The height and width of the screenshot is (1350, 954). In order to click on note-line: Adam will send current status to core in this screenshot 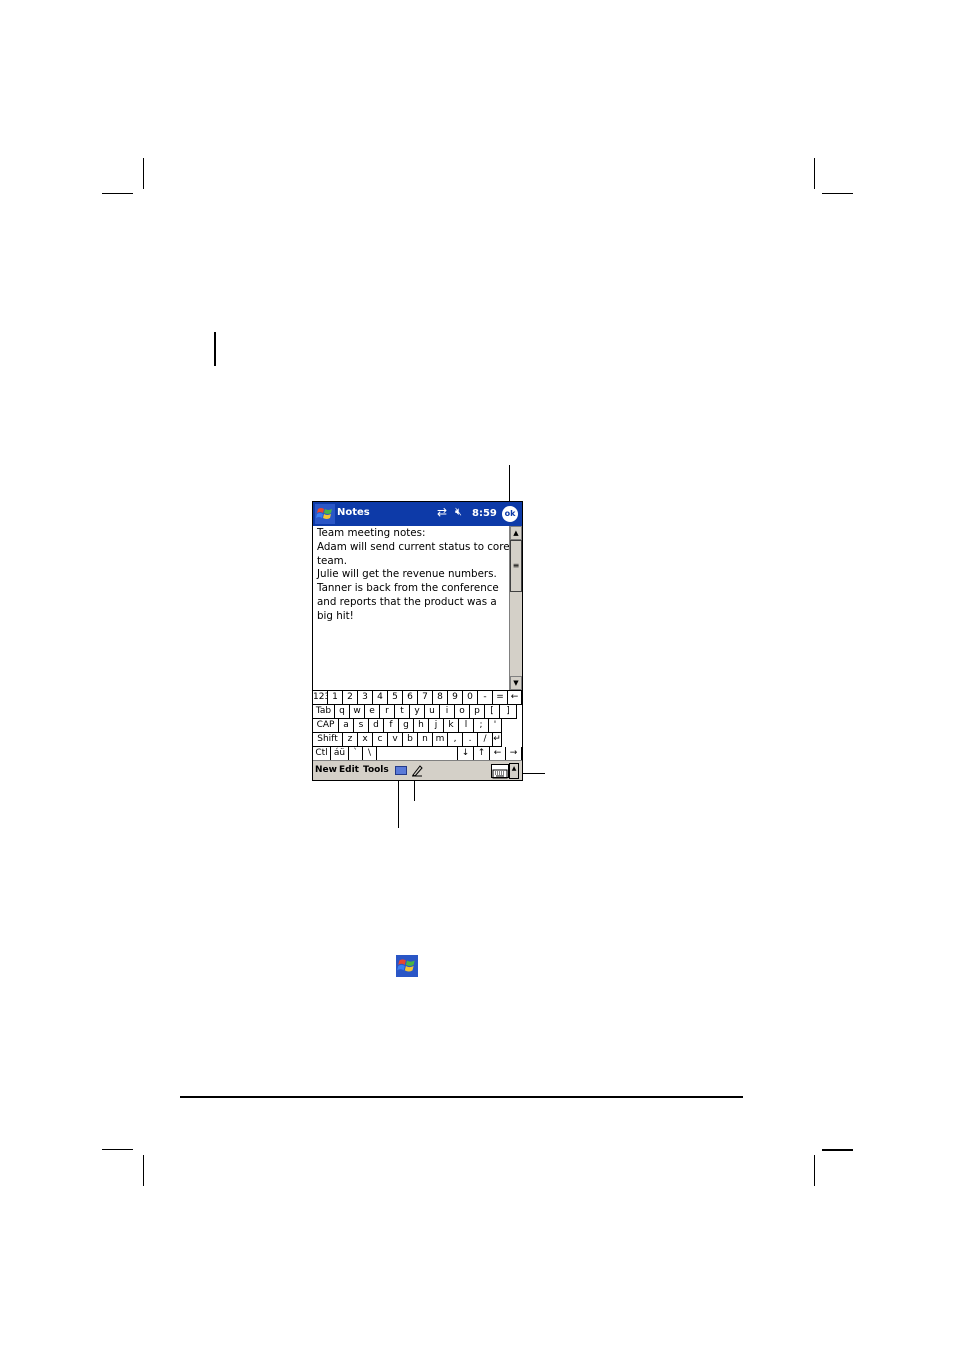, I will do `click(413, 546)`.